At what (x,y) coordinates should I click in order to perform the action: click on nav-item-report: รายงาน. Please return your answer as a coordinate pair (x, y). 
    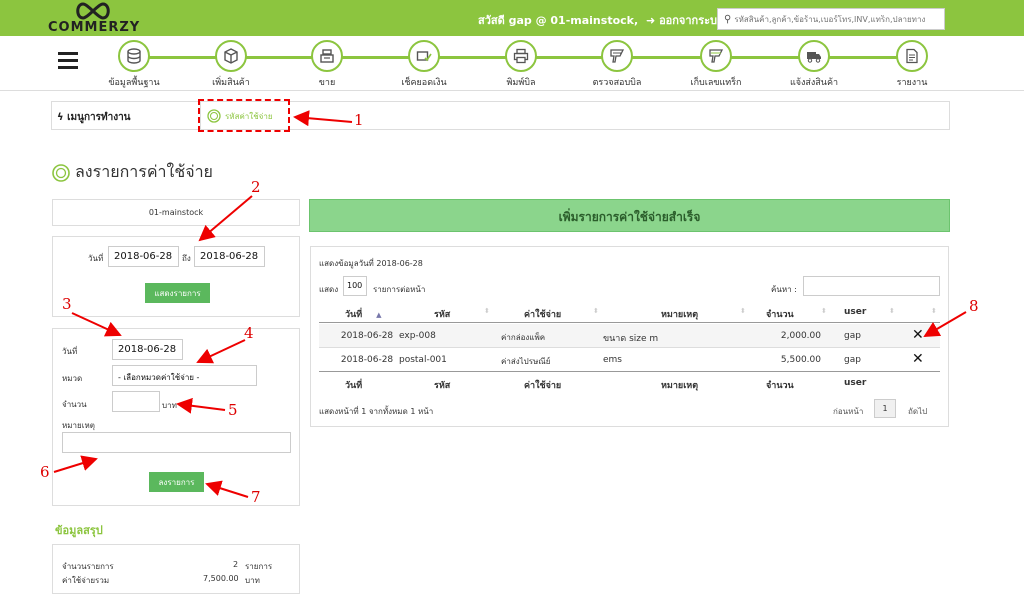
    Looking at the image, I should click on (912, 64).